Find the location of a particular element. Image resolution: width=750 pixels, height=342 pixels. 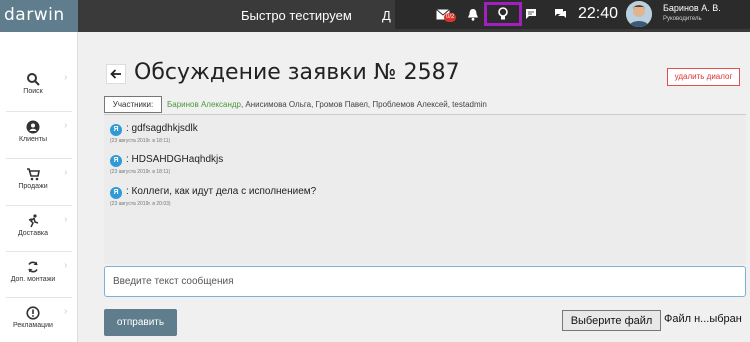

sidebar-item-label: Клиенты is located at coordinates (33, 139).